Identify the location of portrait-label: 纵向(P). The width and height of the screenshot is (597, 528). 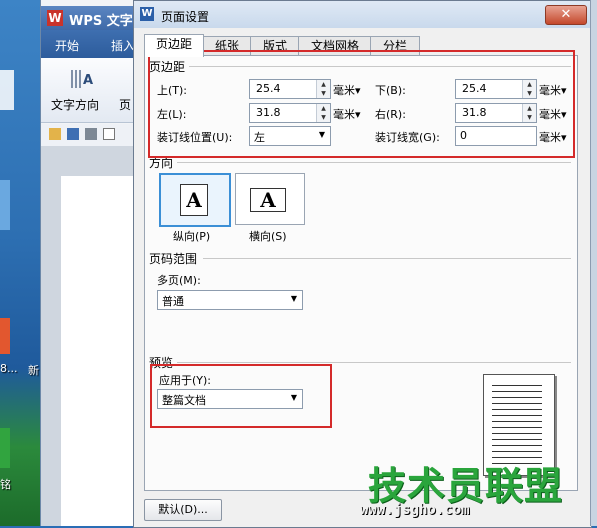
(192, 236).